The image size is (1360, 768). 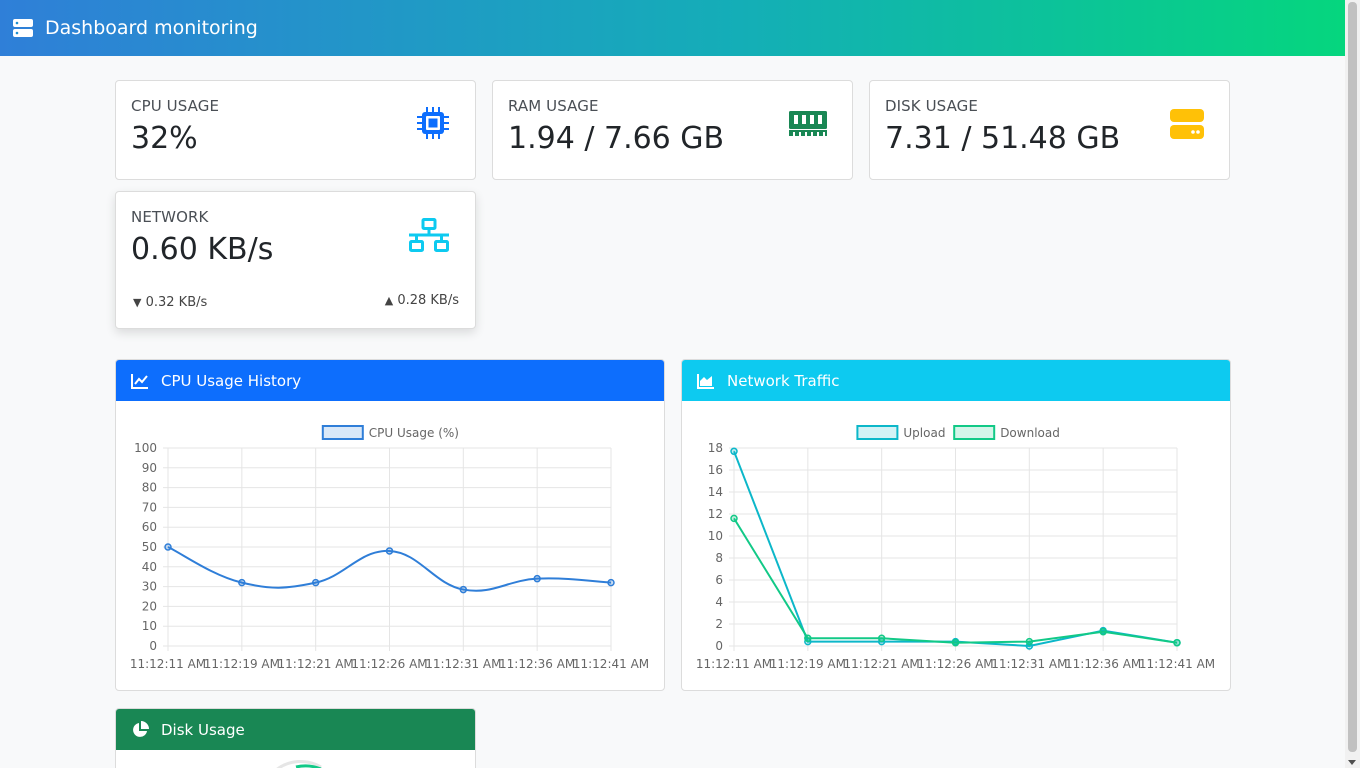 What do you see at coordinates (1187, 124) in the screenshot?
I see `hdd-icon` at bounding box center [1187, 124].